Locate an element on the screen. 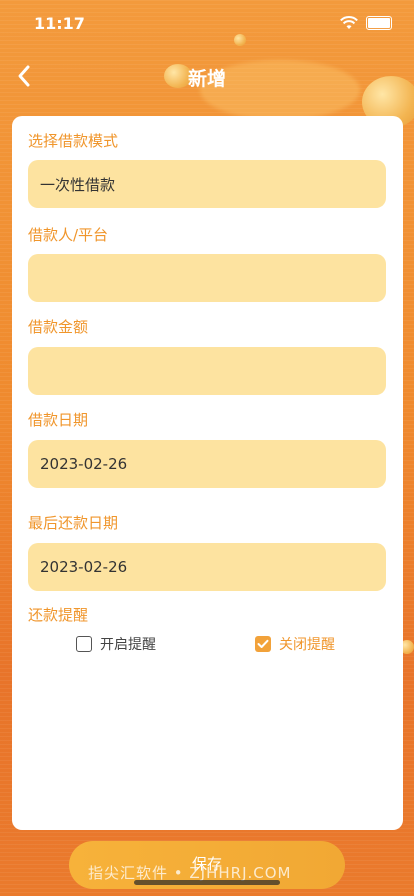 This screenshot has height=896, width=414. loan-date-field: 2023-02-26 is located at coordinates (207, 464).